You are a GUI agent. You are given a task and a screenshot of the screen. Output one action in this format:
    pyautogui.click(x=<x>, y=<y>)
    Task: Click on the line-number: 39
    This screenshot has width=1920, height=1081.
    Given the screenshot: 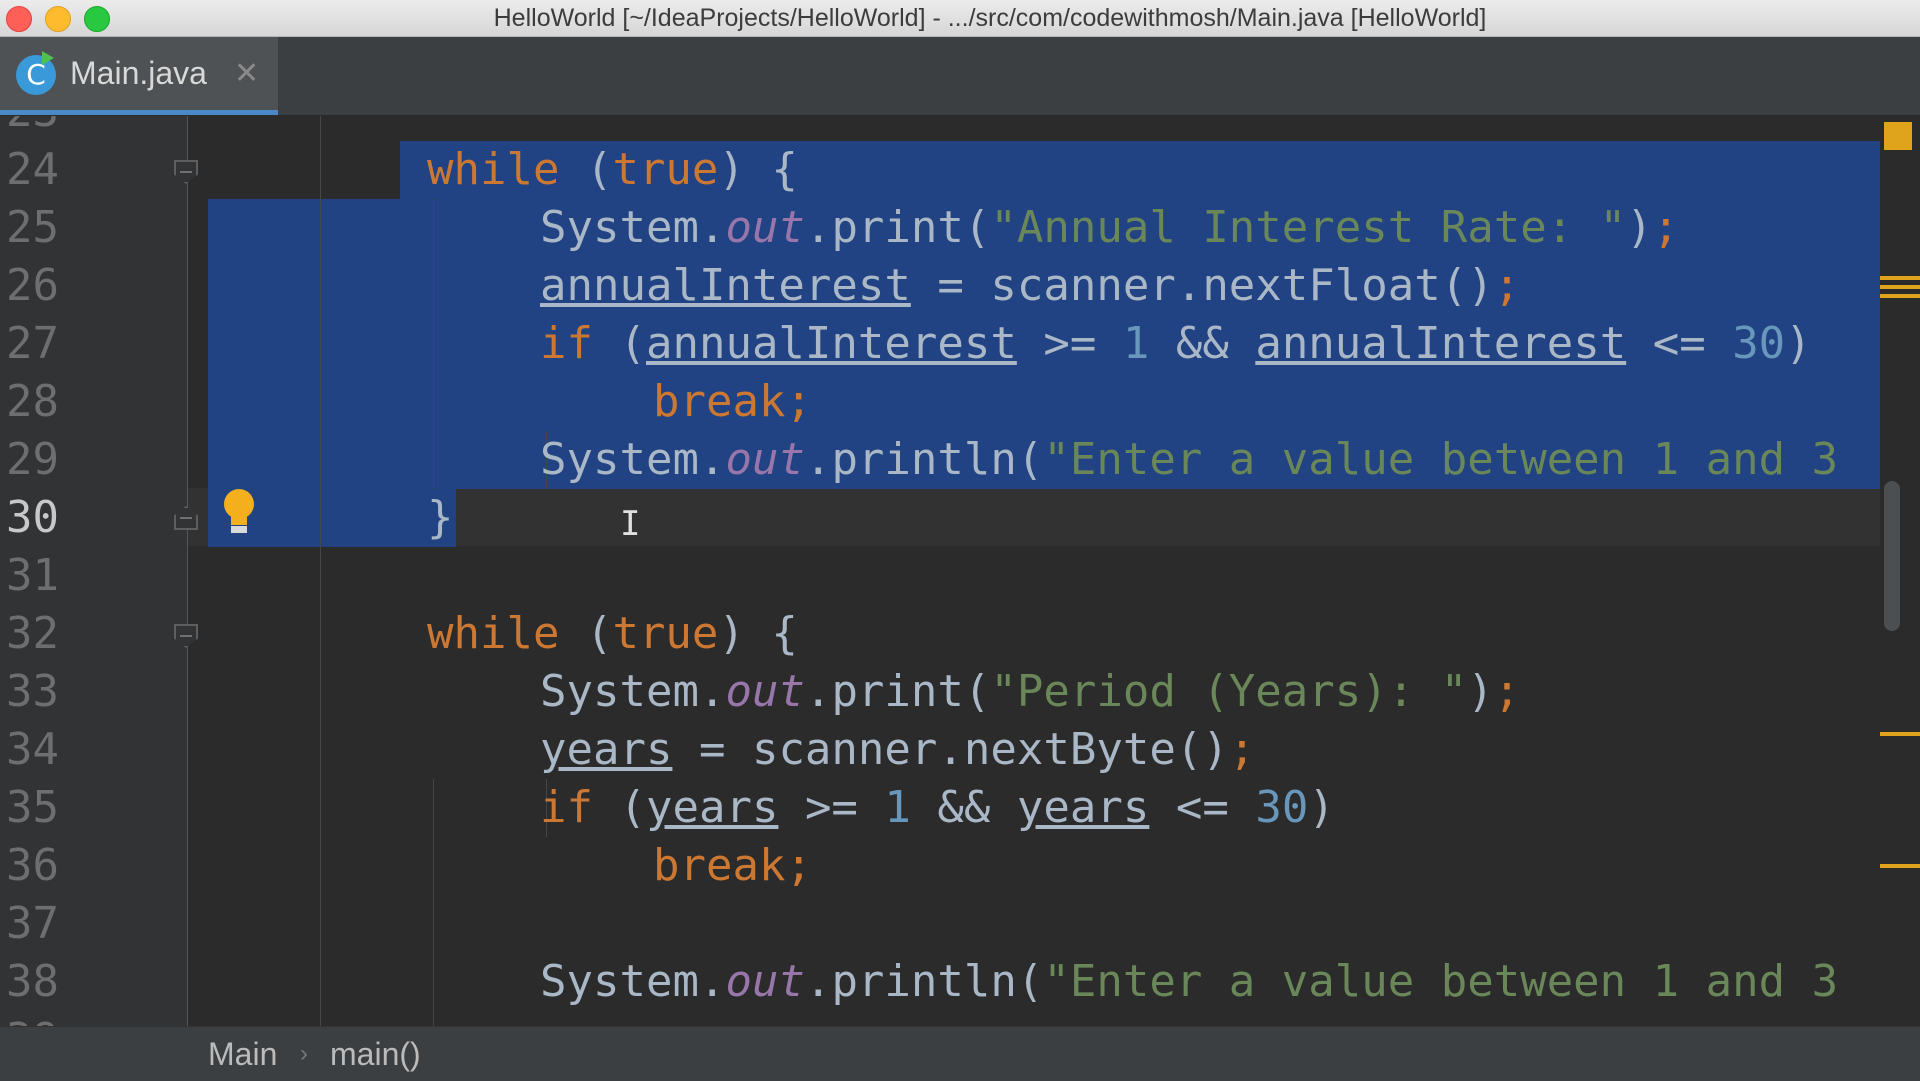 What is the action you would take?
    pyautogui.click(x=41, y=1018)
    